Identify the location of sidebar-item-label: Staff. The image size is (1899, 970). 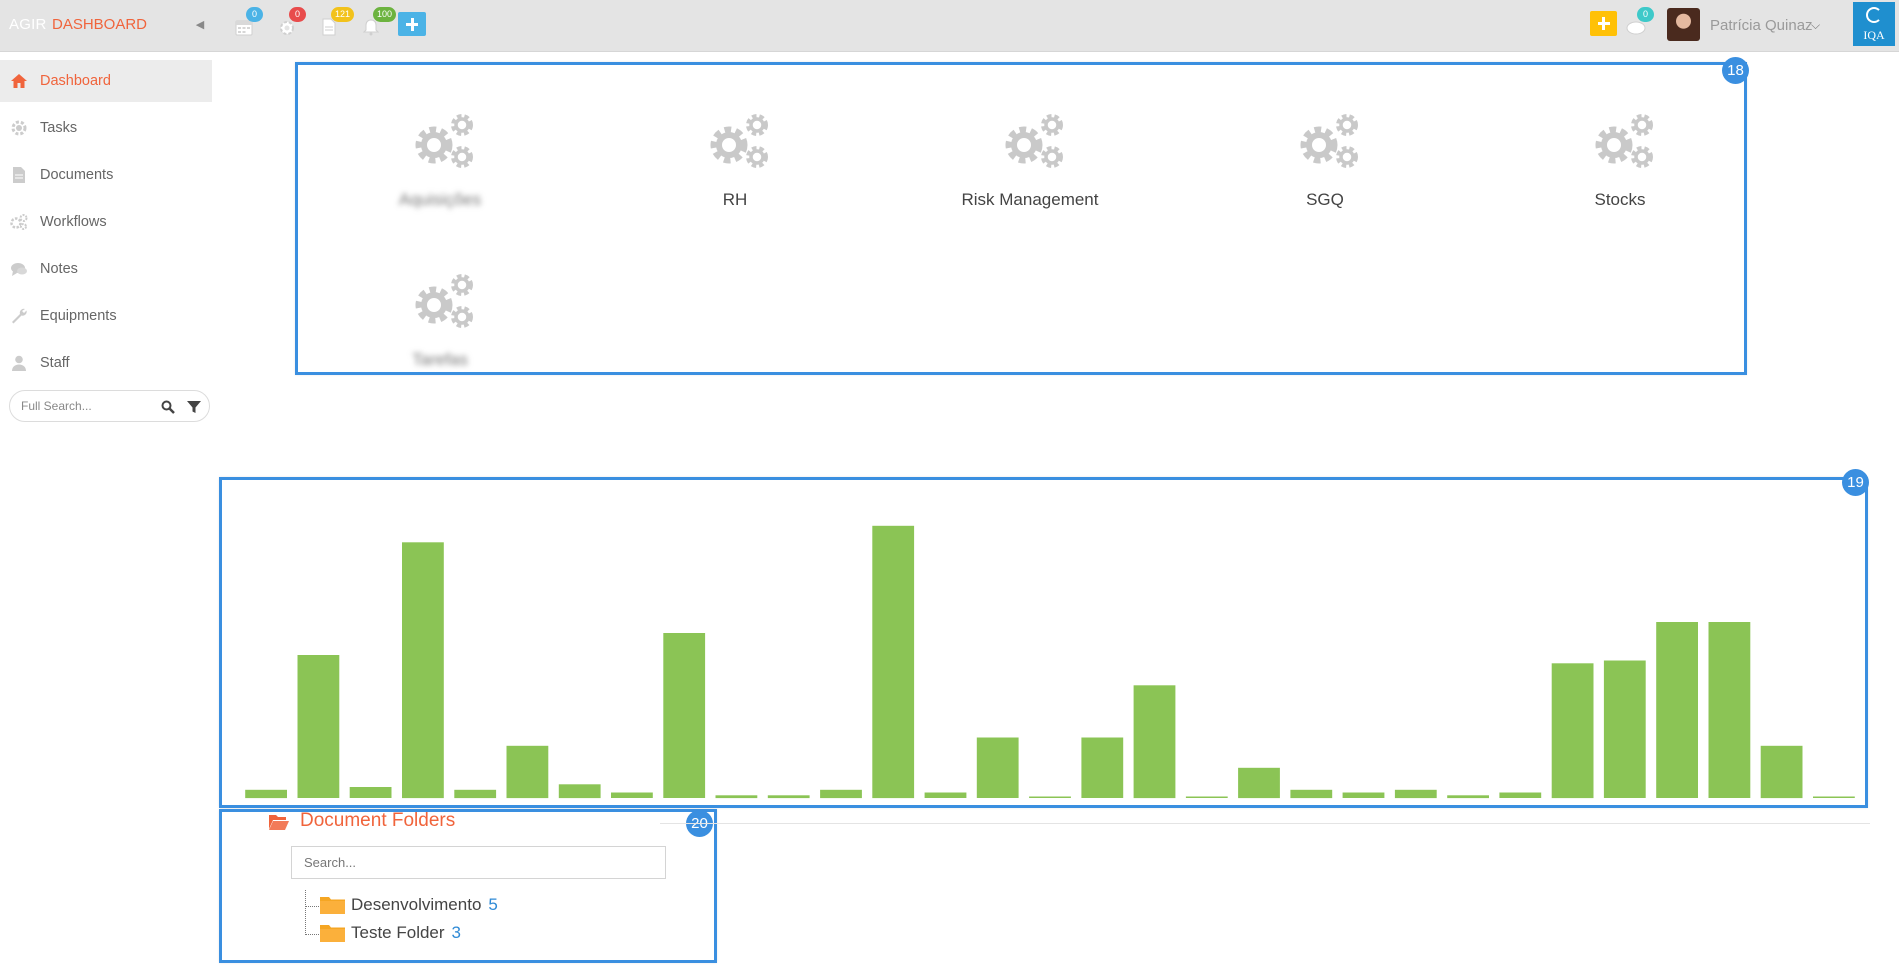
(55, 363).